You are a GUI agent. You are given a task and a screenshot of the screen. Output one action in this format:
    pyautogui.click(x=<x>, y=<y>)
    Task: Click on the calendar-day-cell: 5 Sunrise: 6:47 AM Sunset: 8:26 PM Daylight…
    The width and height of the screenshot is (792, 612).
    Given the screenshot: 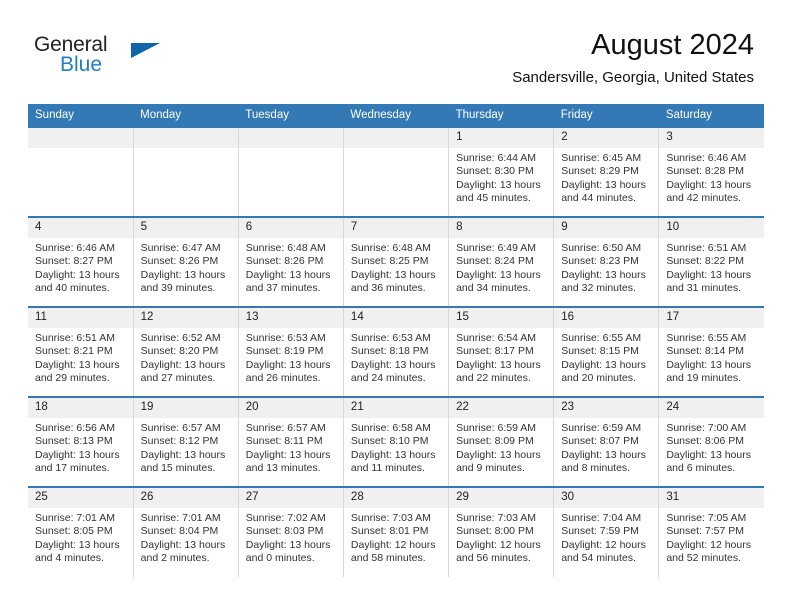 What is the action you would take?
    pyautogui.click(x=185, y=261)
    